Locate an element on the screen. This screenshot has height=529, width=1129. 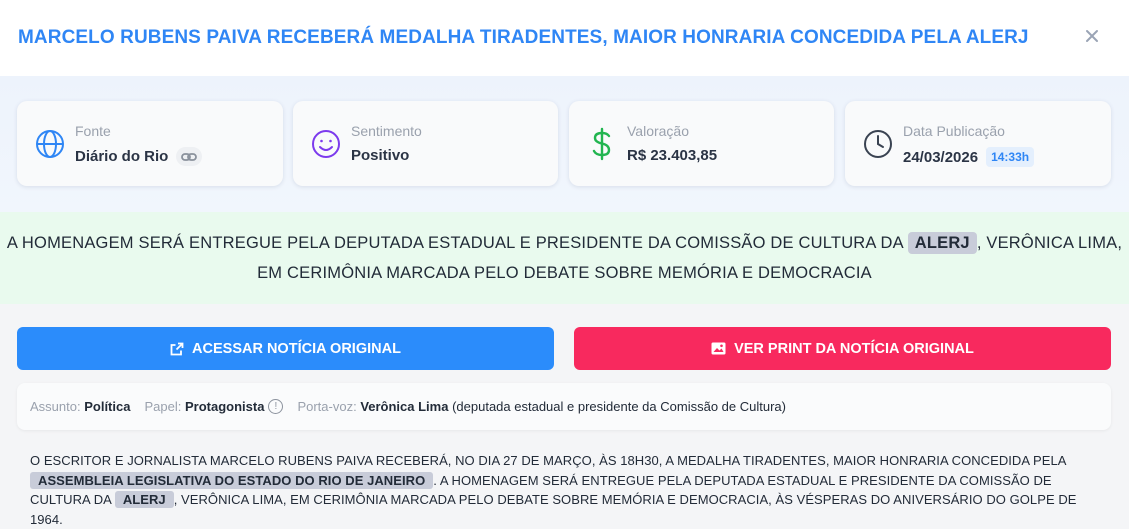
spokesperson-key: Porta-voz: is located at coordinates (327, 406).